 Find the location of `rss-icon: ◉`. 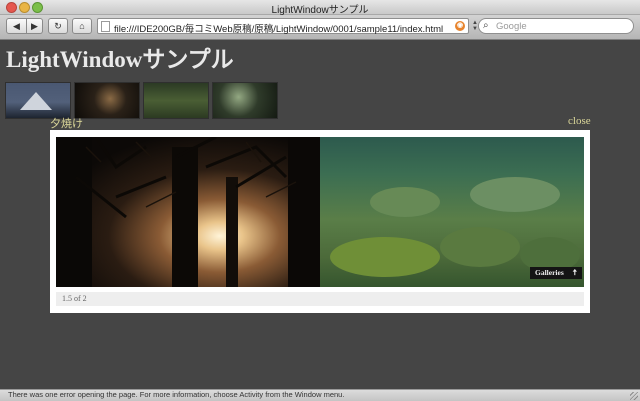

rss-icon: ◉ is located at coordinates (460, 26).